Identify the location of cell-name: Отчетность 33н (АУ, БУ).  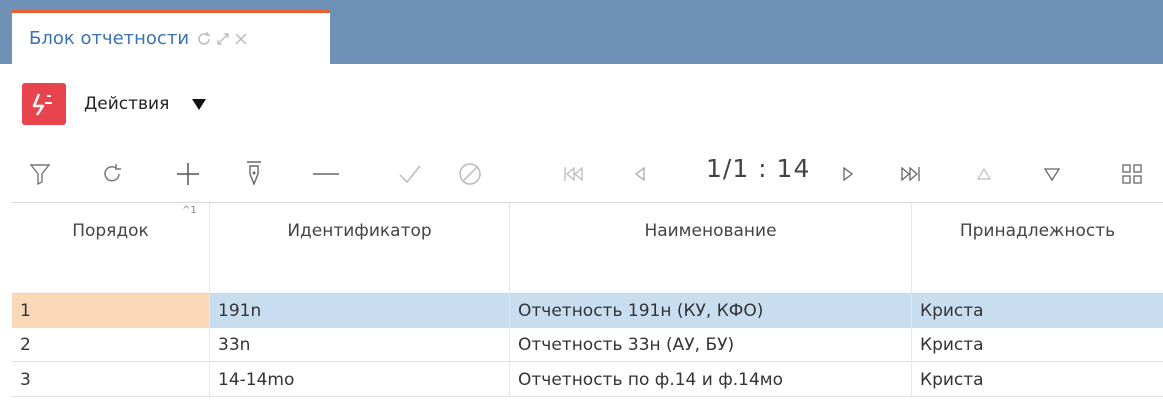
(711, 345).